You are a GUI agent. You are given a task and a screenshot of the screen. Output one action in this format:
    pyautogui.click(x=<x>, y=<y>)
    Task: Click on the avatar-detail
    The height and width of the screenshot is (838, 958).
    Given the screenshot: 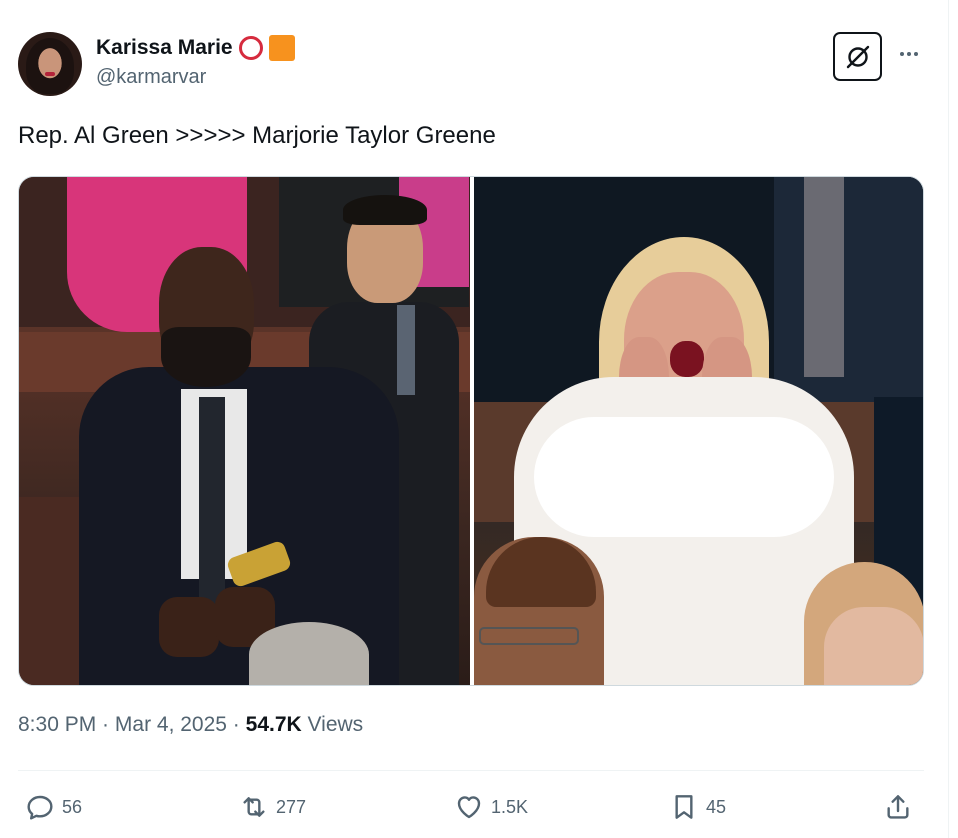 What is the action you would take?
    pyautogui.click(x=50, y=74)
    